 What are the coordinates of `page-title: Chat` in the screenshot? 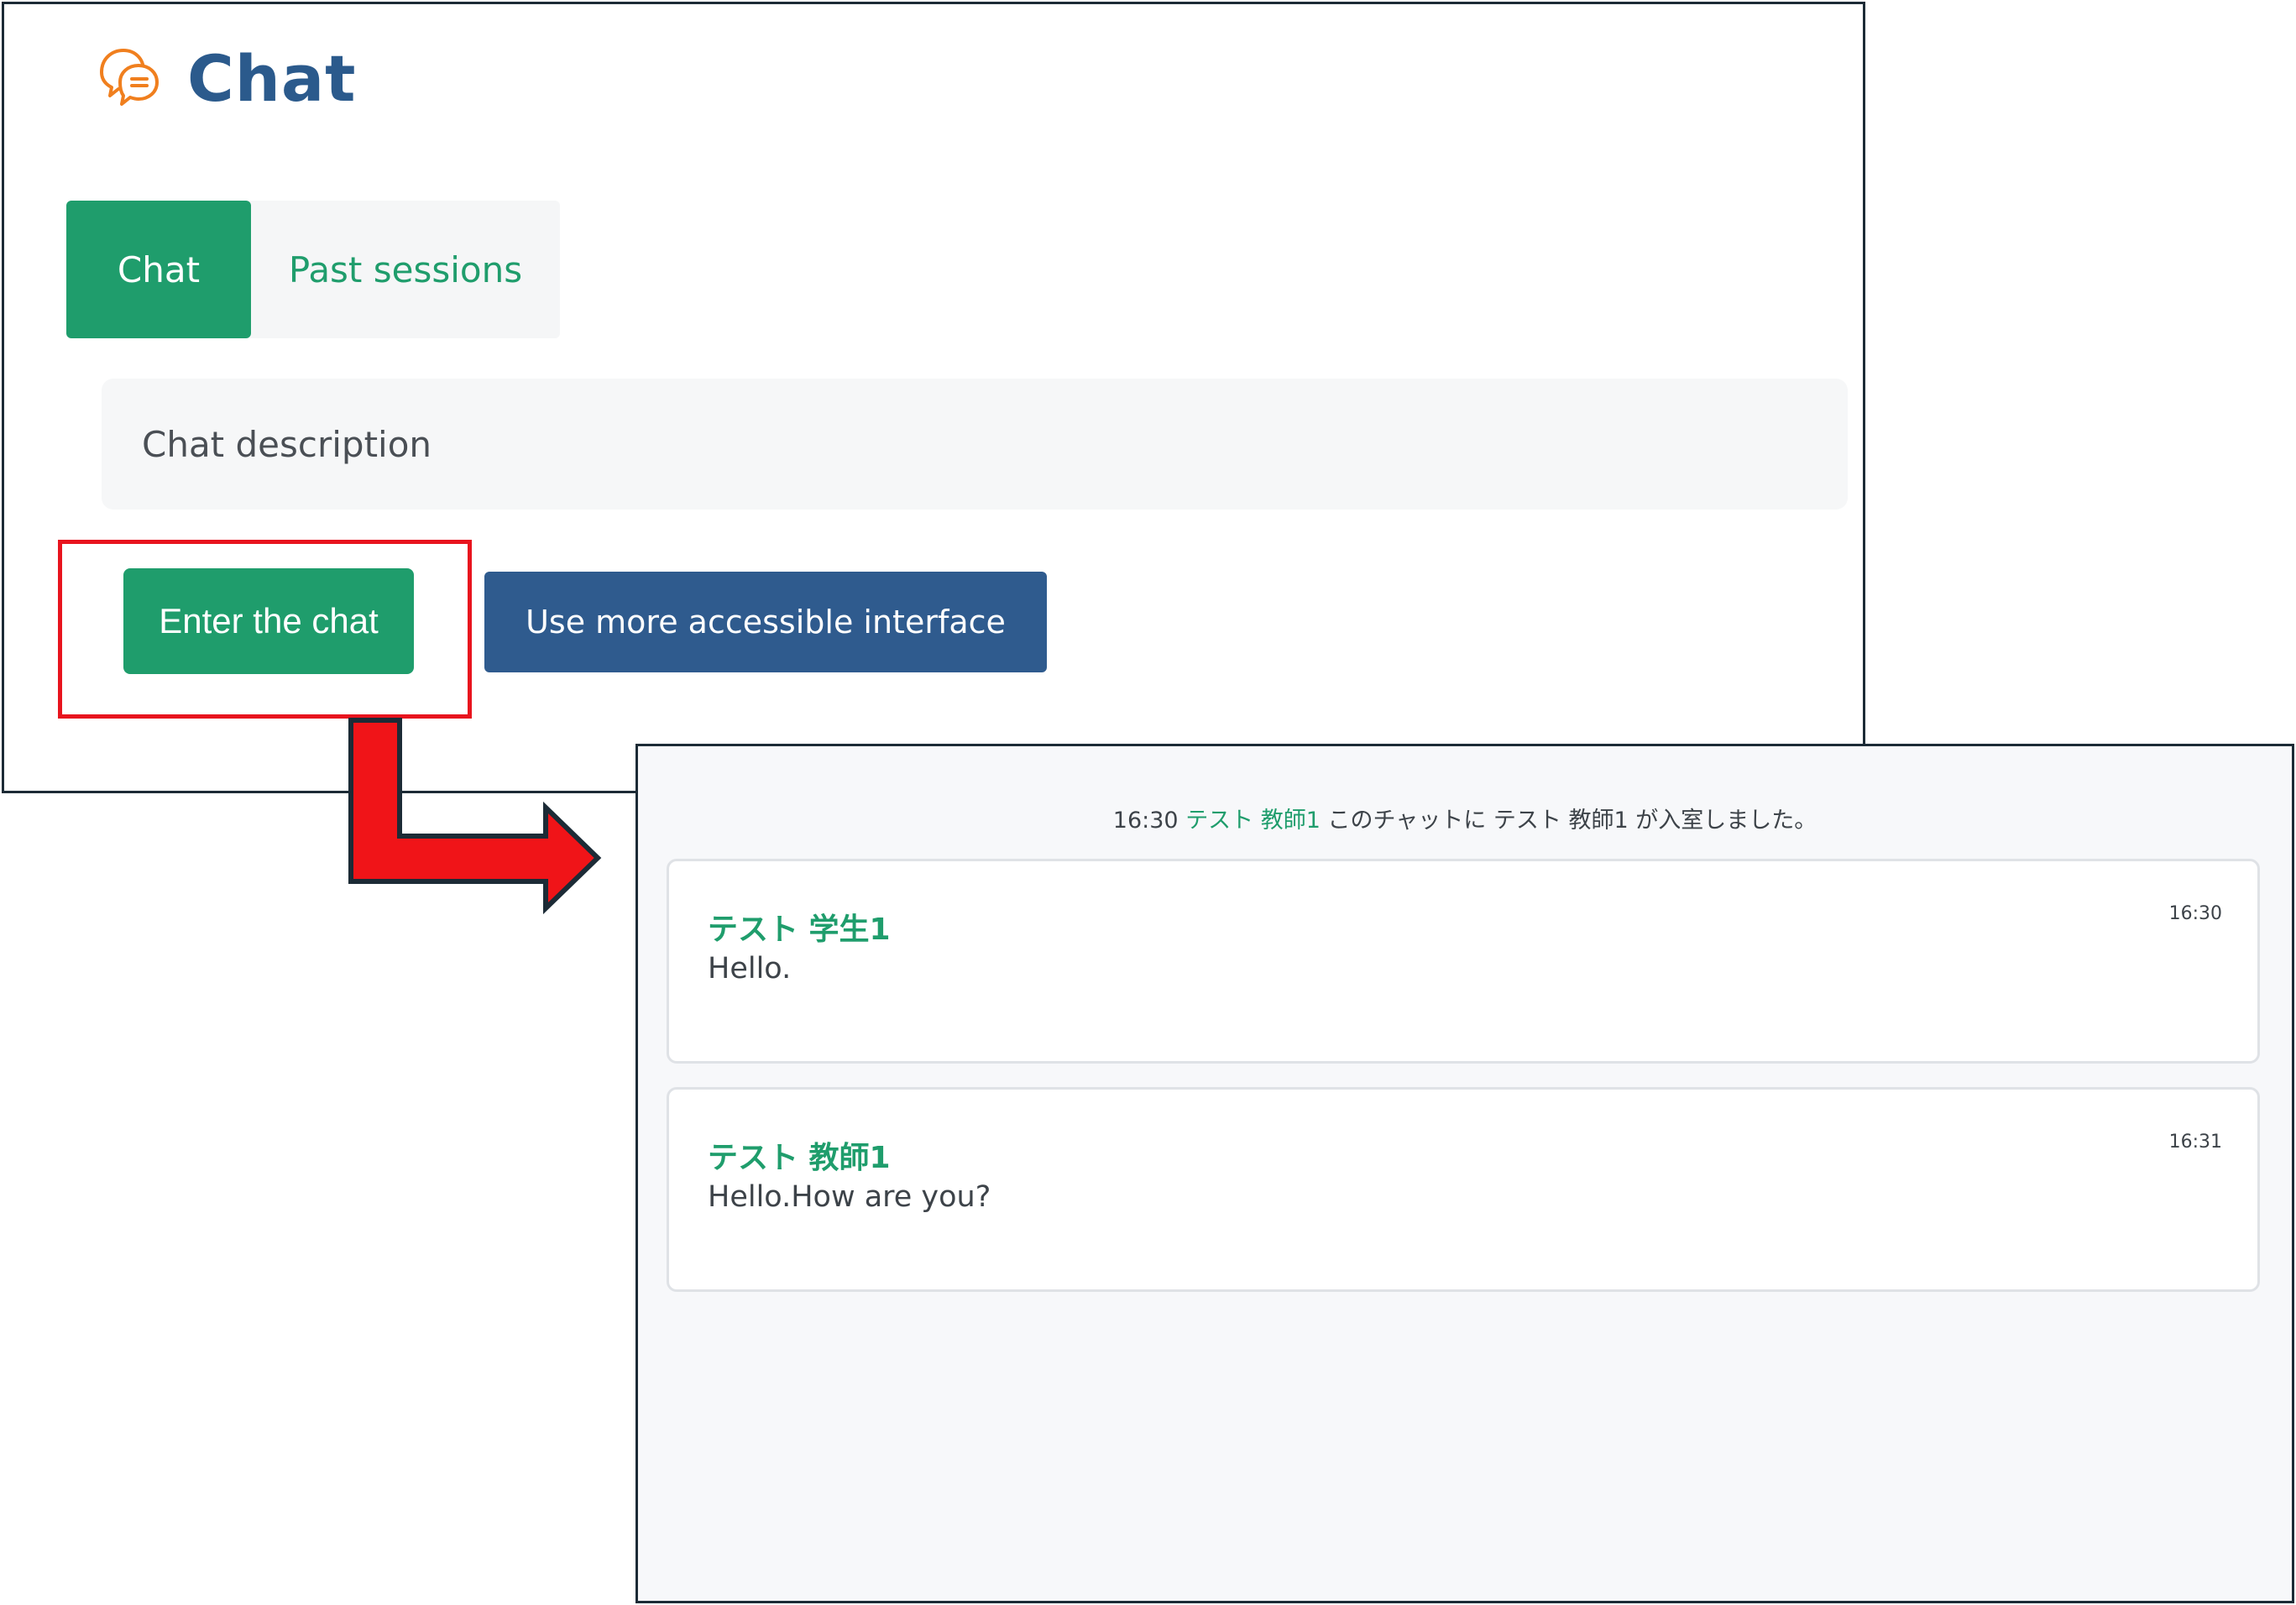 It's located at (272, 78).